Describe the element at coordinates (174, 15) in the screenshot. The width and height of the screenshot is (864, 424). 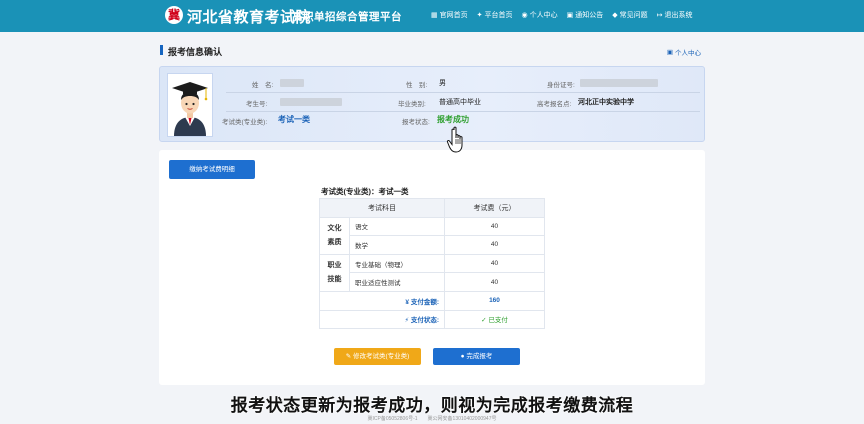
I see `logo-icon: 冀` at that location.